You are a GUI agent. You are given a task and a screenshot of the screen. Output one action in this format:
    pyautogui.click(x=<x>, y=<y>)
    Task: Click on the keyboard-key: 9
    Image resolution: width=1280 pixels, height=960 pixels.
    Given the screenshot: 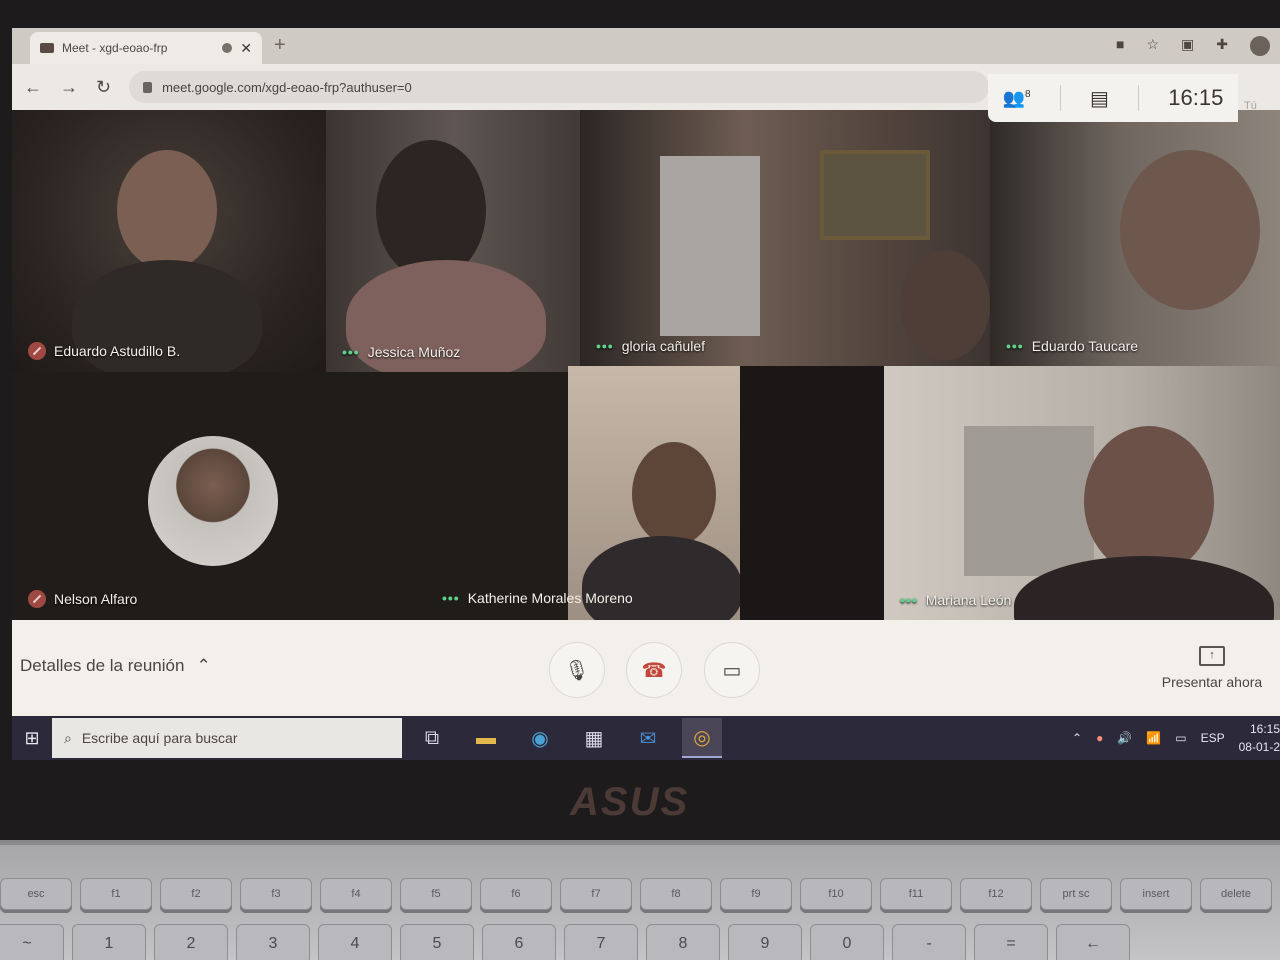 What is the action you would take?
    pyautogui.click(x=765, y=942)
    